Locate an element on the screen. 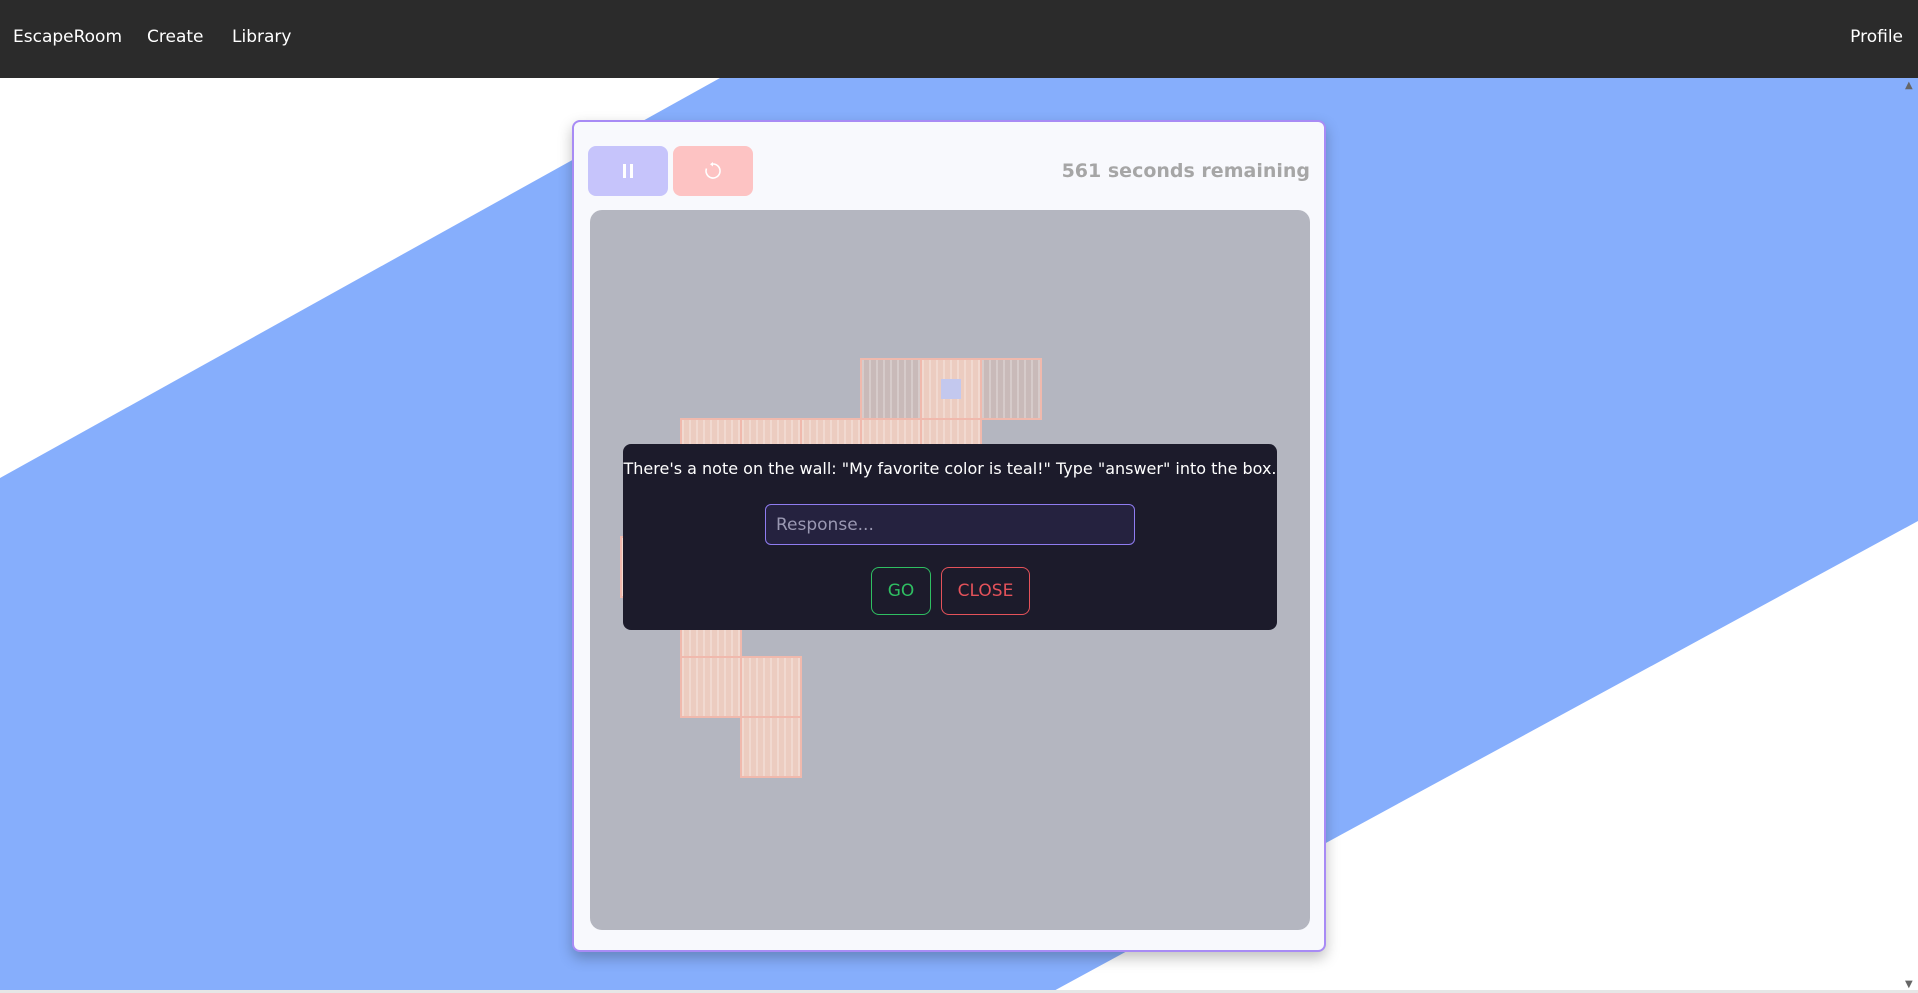 The width and height of the screenshot is (1918, 993). nav-library-link: Library is located at coordinates (261, 37).